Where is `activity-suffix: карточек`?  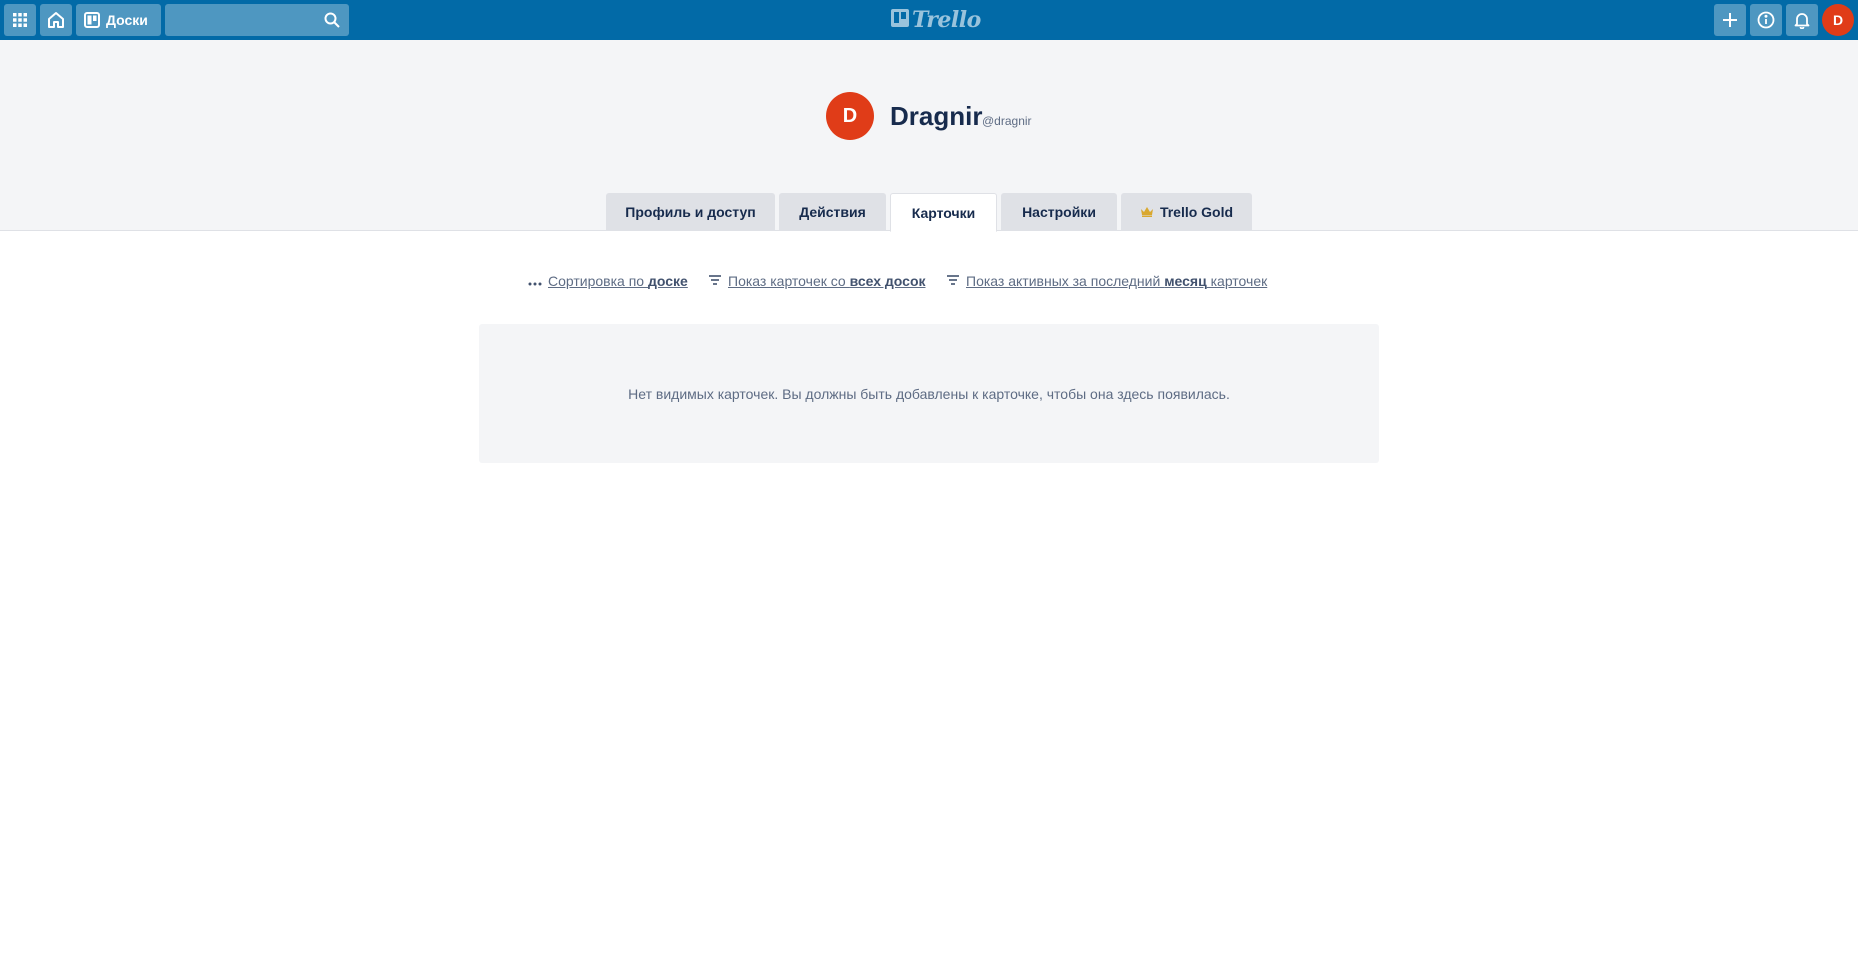
activity-suffix: карточек is located at coordinates (1237, 281).